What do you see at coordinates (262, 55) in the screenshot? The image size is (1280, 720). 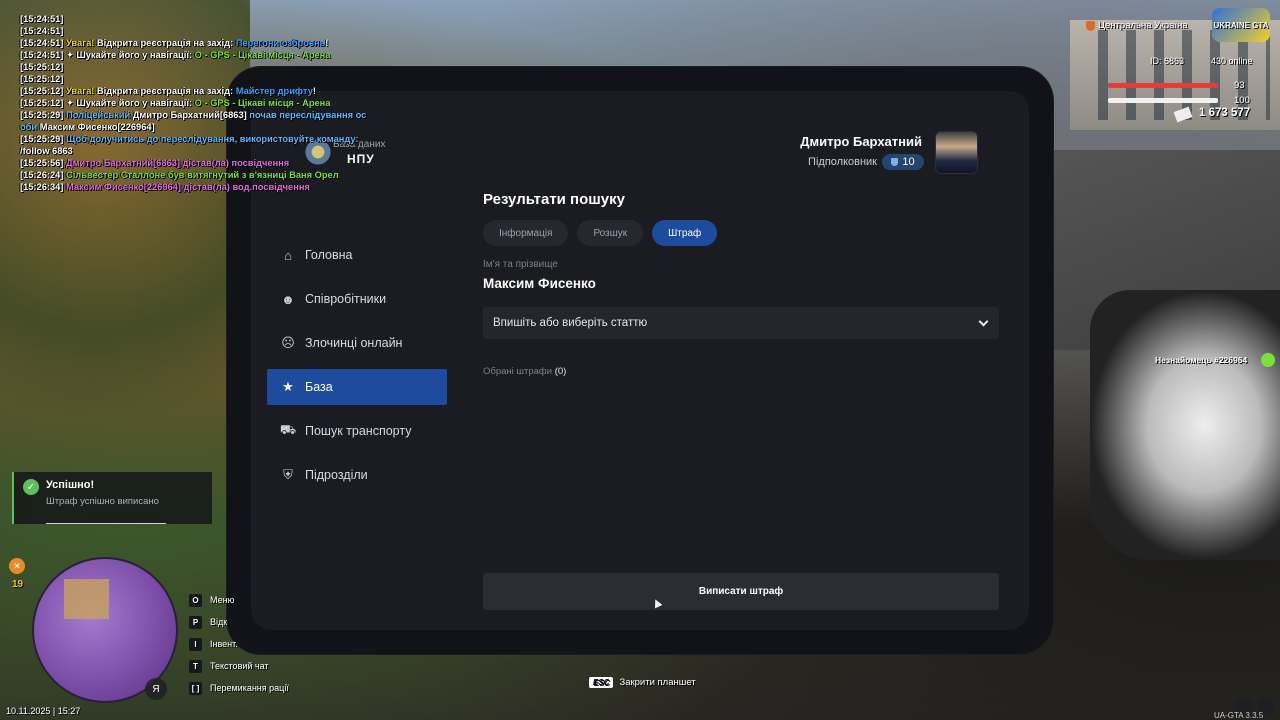 I see `chat-segment: O - GPS - Цікаві місця - Арена` at bounding box center [262, 55].